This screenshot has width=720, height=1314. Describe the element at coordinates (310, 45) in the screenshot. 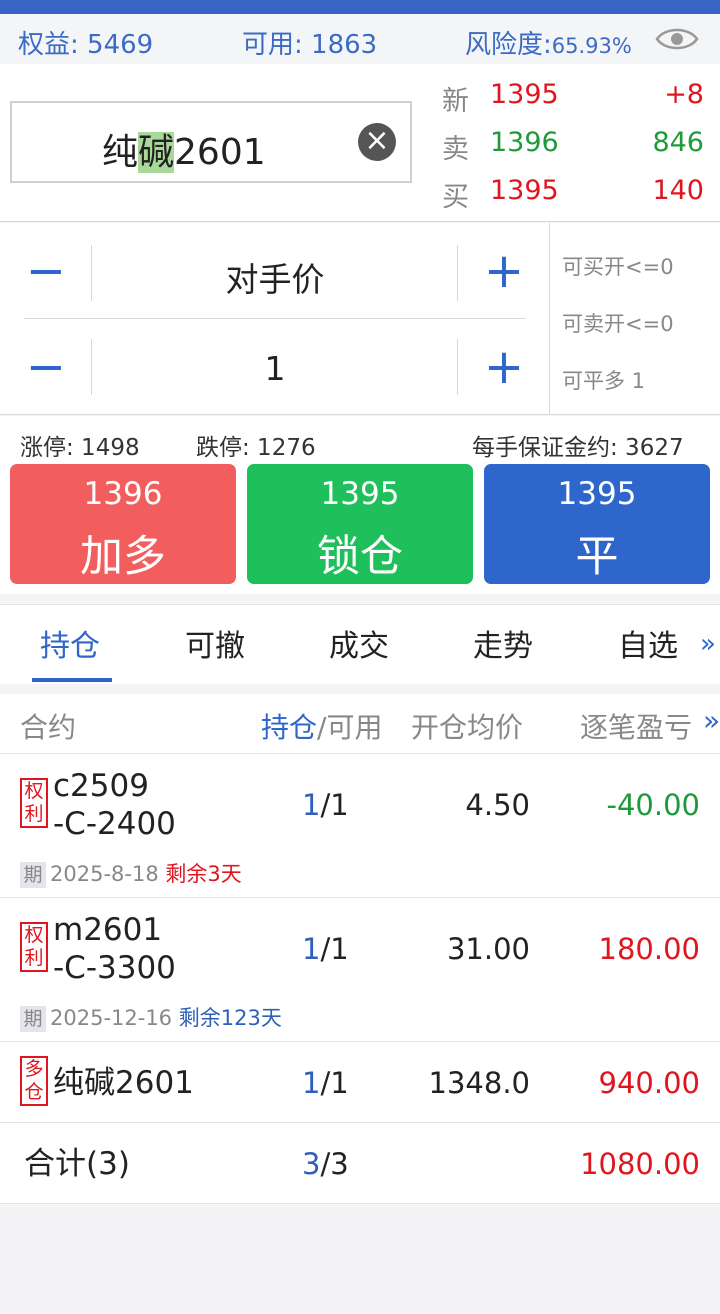

I see `available-funds: 可用: 1863` at that location.